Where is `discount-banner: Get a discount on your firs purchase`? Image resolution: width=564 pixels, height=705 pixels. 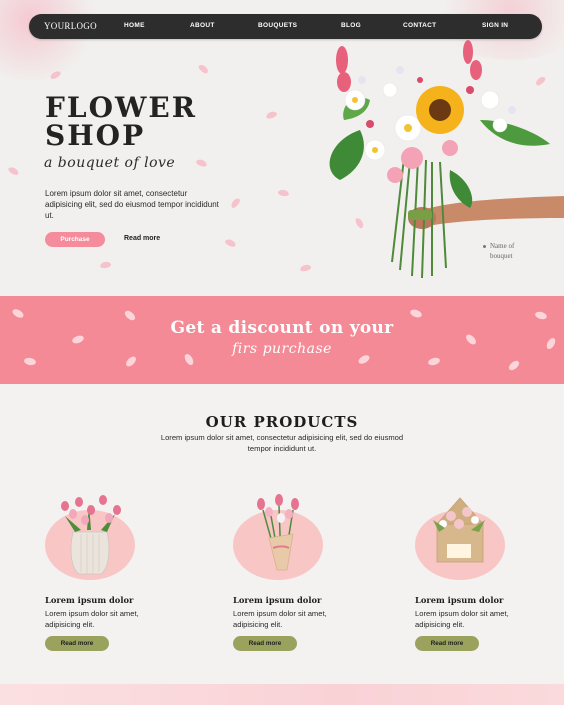 discount-banner: Get a discount on your firs purchase is located at coordinates (282, 340).